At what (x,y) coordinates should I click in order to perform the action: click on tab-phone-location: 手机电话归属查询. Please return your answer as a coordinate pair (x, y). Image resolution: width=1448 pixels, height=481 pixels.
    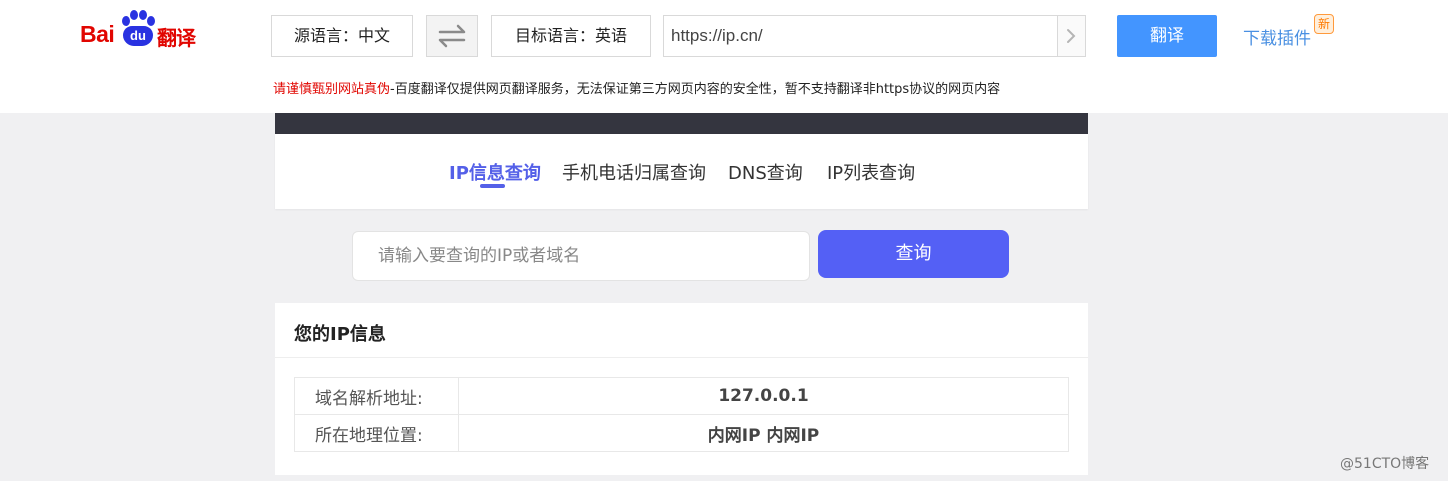
    Looking at the image, I should click on (634, 172).